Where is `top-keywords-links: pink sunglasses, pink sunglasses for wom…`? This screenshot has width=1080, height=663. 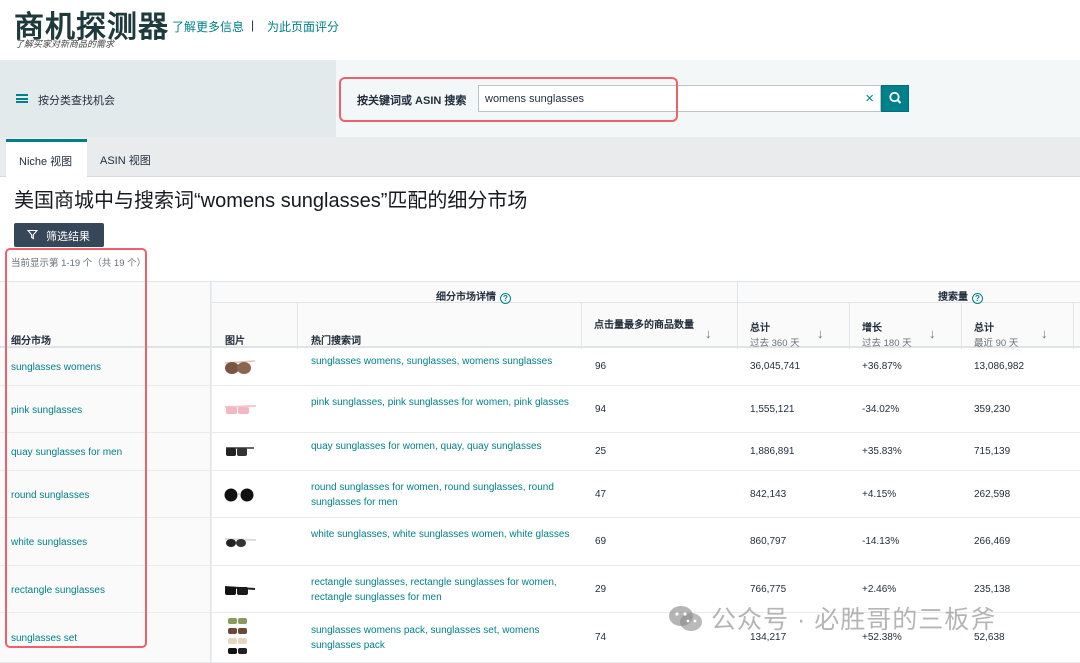
top-keywords-links: pink sunglasses, pink sunglasses for wom… is located at coordinates (443, 402).